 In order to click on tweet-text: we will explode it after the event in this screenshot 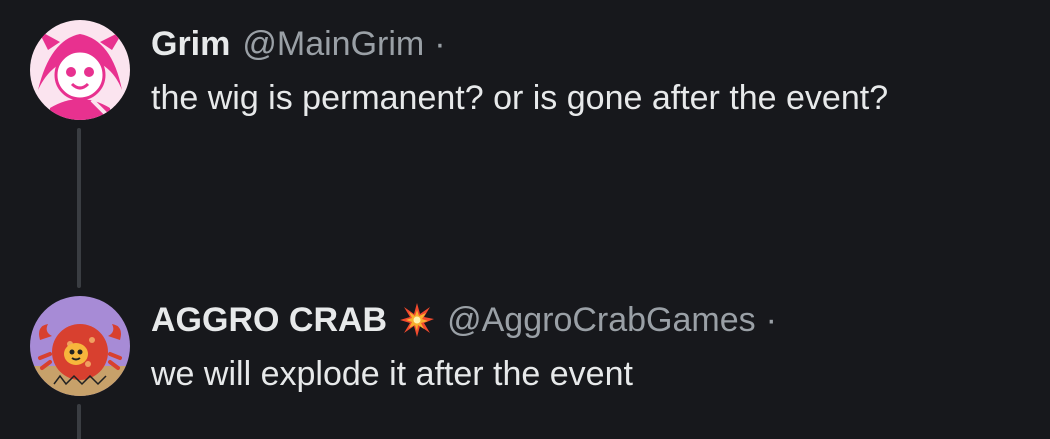, I will do `click(392, 374)`.